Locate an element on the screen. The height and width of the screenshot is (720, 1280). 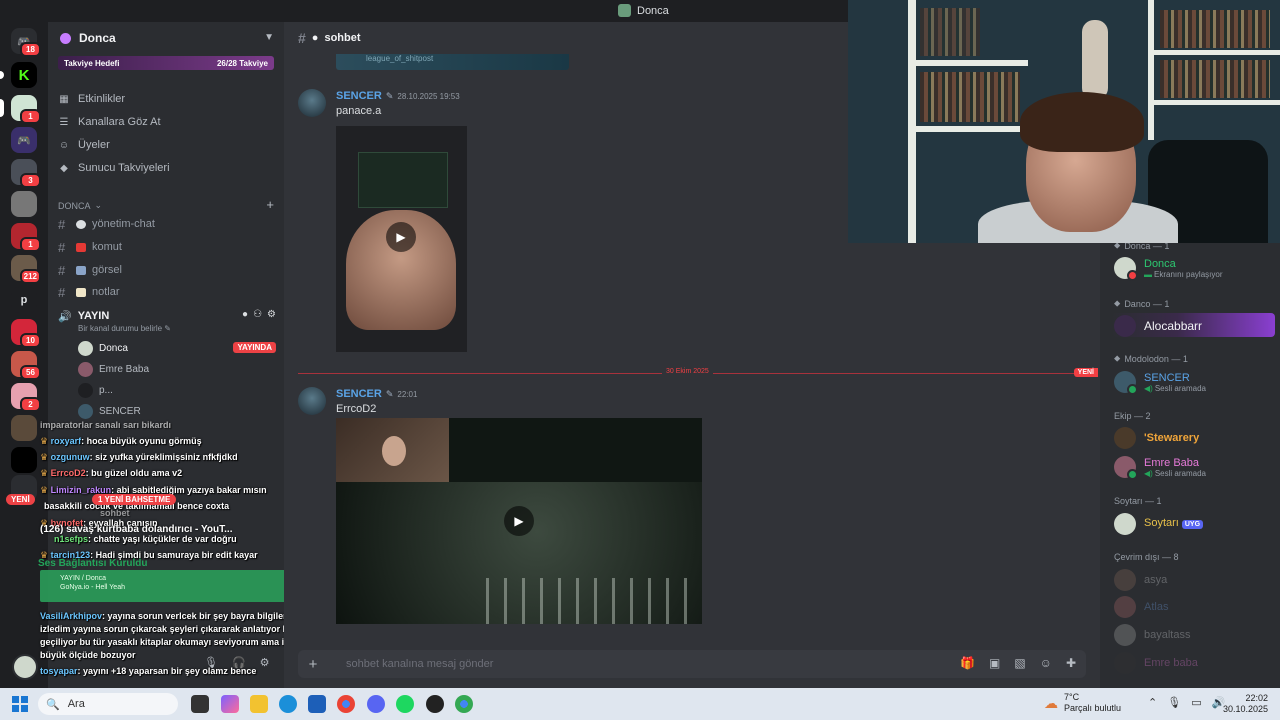
voice-user-emre-baba: Emre Baba is located at coordinates (177, 369).